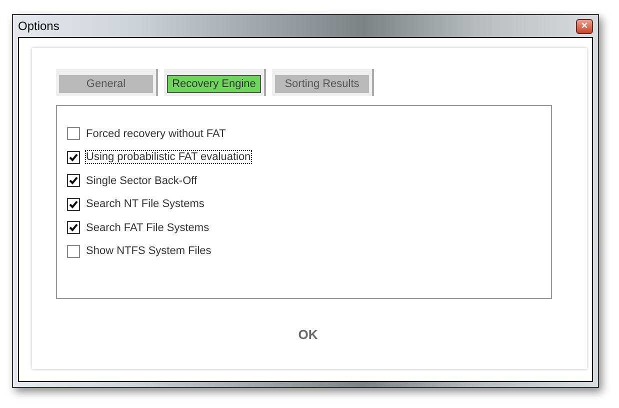 Image resolution: width=619 pixels, height=408 pixels. Describe the element at coordinates (148, 228) in the screenshot. I see `checkbox-label: Search FAT File Systems` at that location.